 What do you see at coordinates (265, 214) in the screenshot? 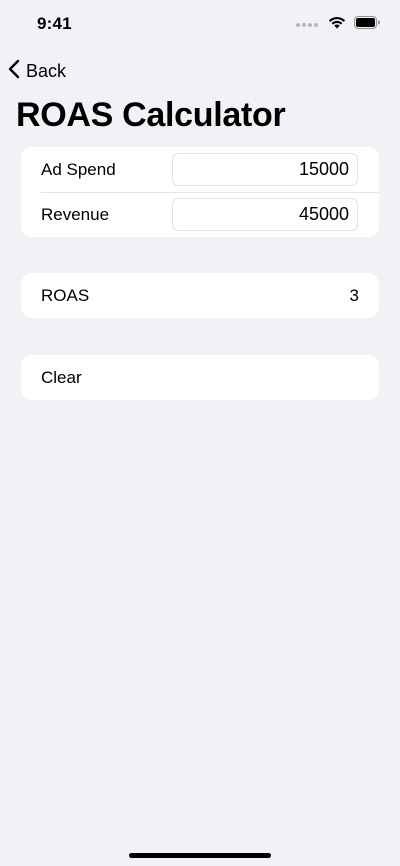
I see `revenue-input` at bounding box center [265, 214].